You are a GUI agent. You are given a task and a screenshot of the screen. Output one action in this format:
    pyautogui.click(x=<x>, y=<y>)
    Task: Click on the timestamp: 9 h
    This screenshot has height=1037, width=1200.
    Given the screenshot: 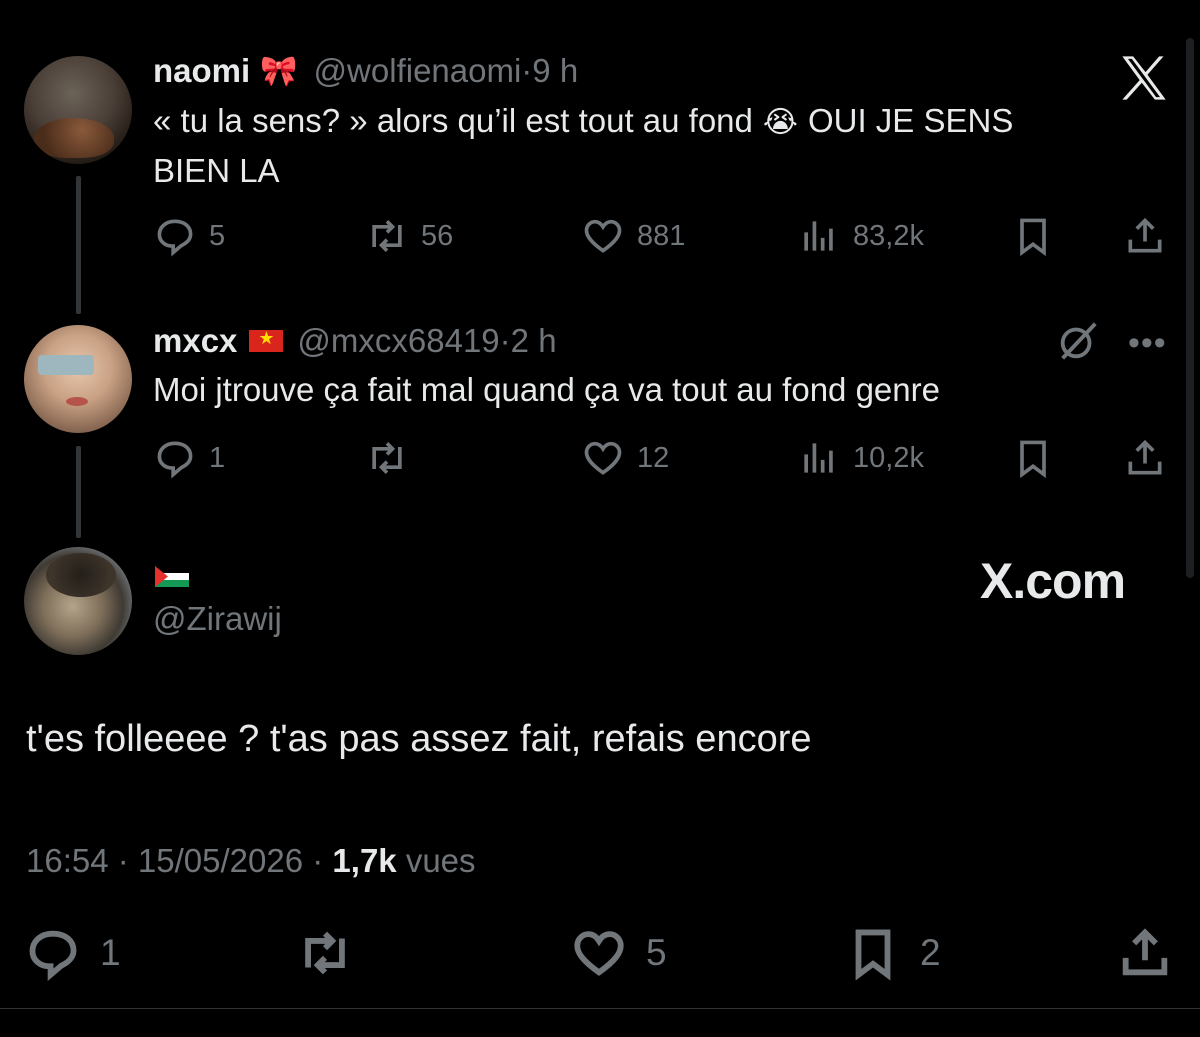 What is the action you would take?
    pyautogui.click(x=555, y=71)
    